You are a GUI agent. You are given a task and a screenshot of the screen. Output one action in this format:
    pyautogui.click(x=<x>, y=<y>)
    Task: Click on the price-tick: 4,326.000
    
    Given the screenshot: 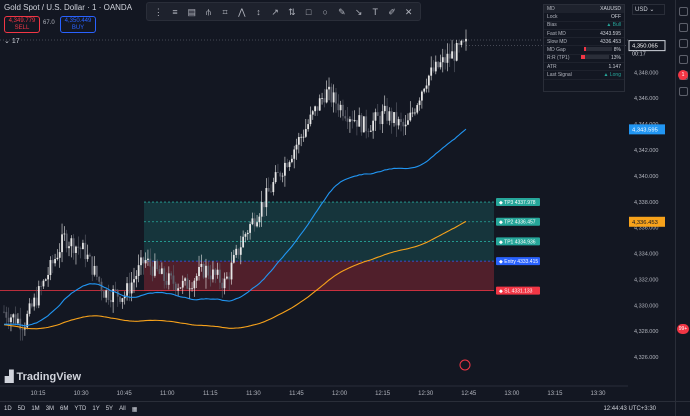 What is the action you would take?
    pyautogui.click(x=646, y=358)
    